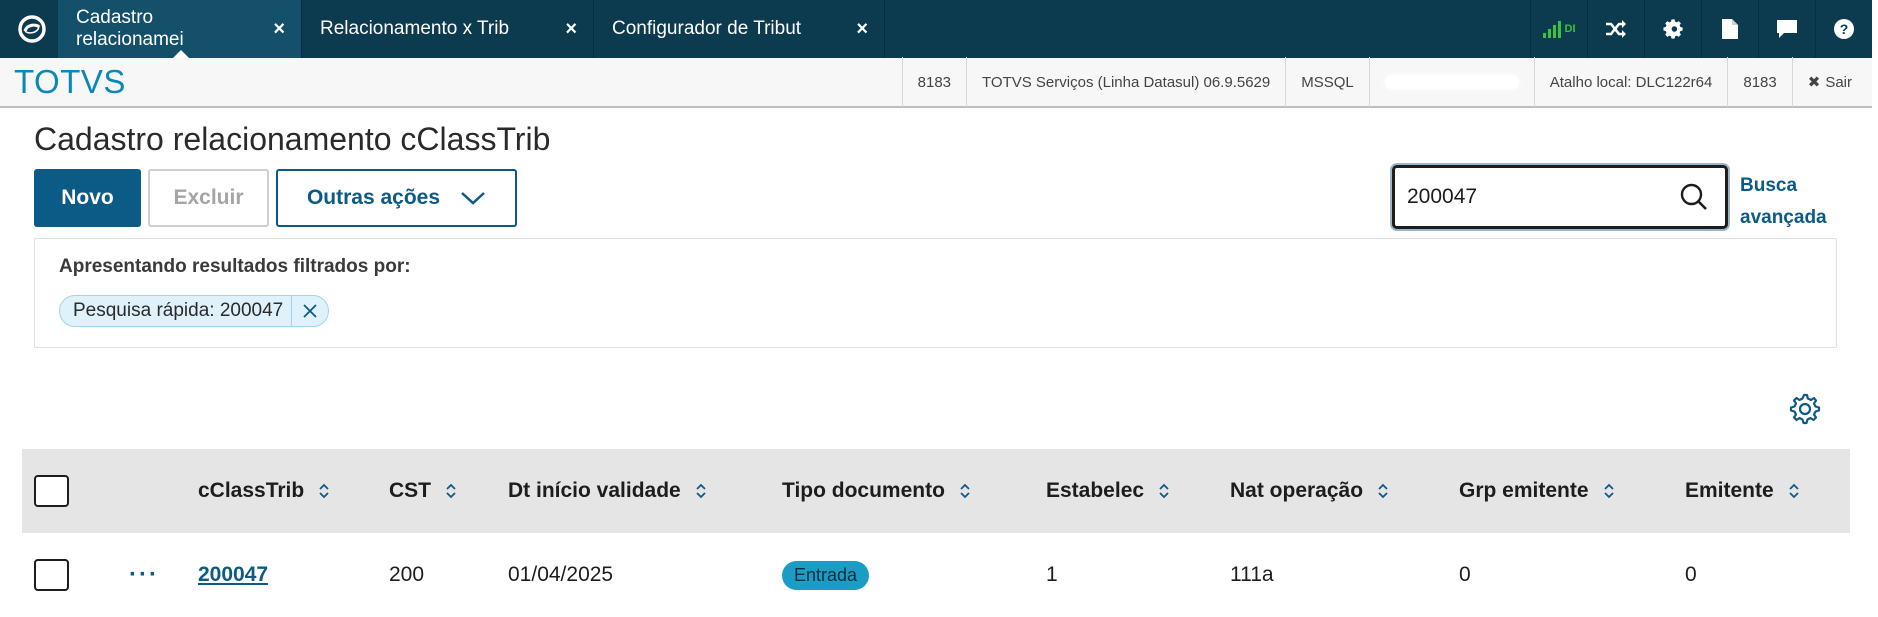 The height and width of the screenshot is (617, 1878). I want to click on column-header-cst: CST, so click(423, 491).